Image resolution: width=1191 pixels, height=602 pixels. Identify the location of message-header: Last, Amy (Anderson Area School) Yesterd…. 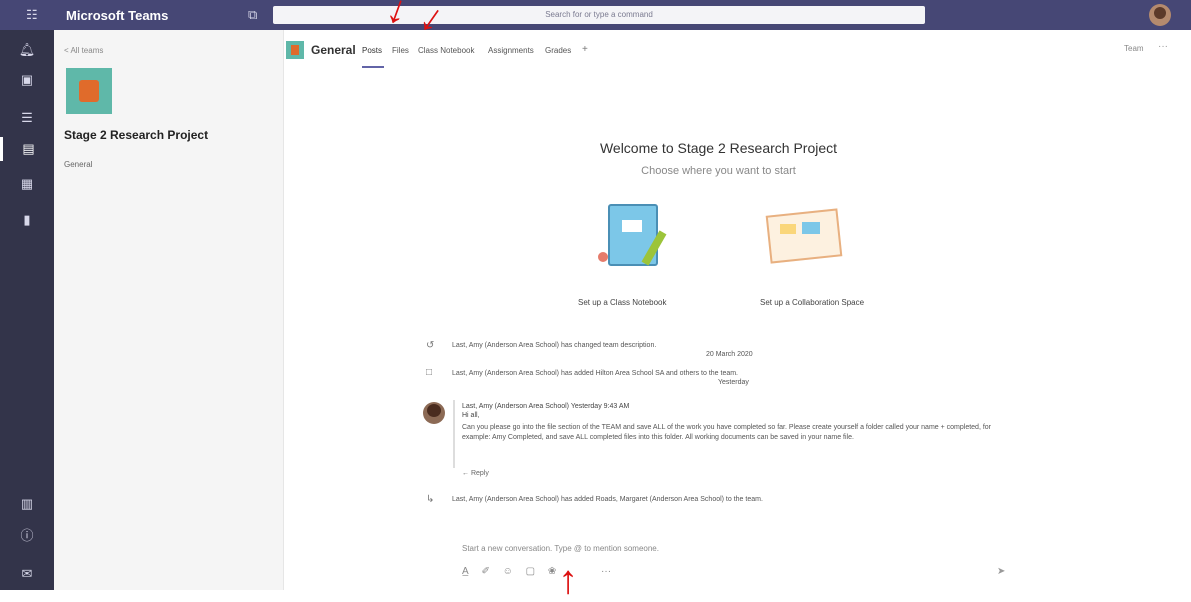
(546, 406).